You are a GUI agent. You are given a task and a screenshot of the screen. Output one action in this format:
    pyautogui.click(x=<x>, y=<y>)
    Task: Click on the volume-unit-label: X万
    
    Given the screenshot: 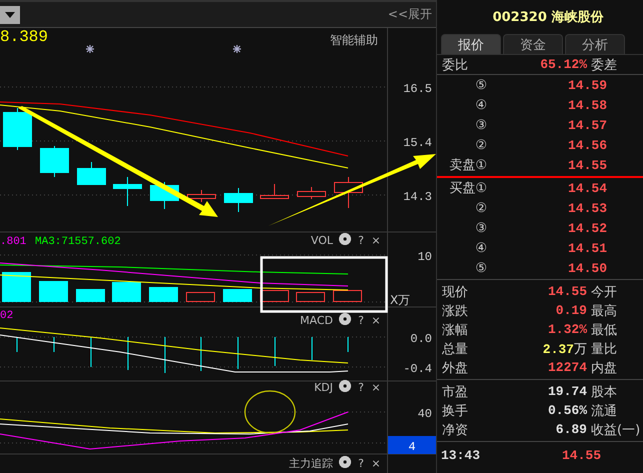 What is the action you would take?
    pyautogui.click(x=400, y=300)
    